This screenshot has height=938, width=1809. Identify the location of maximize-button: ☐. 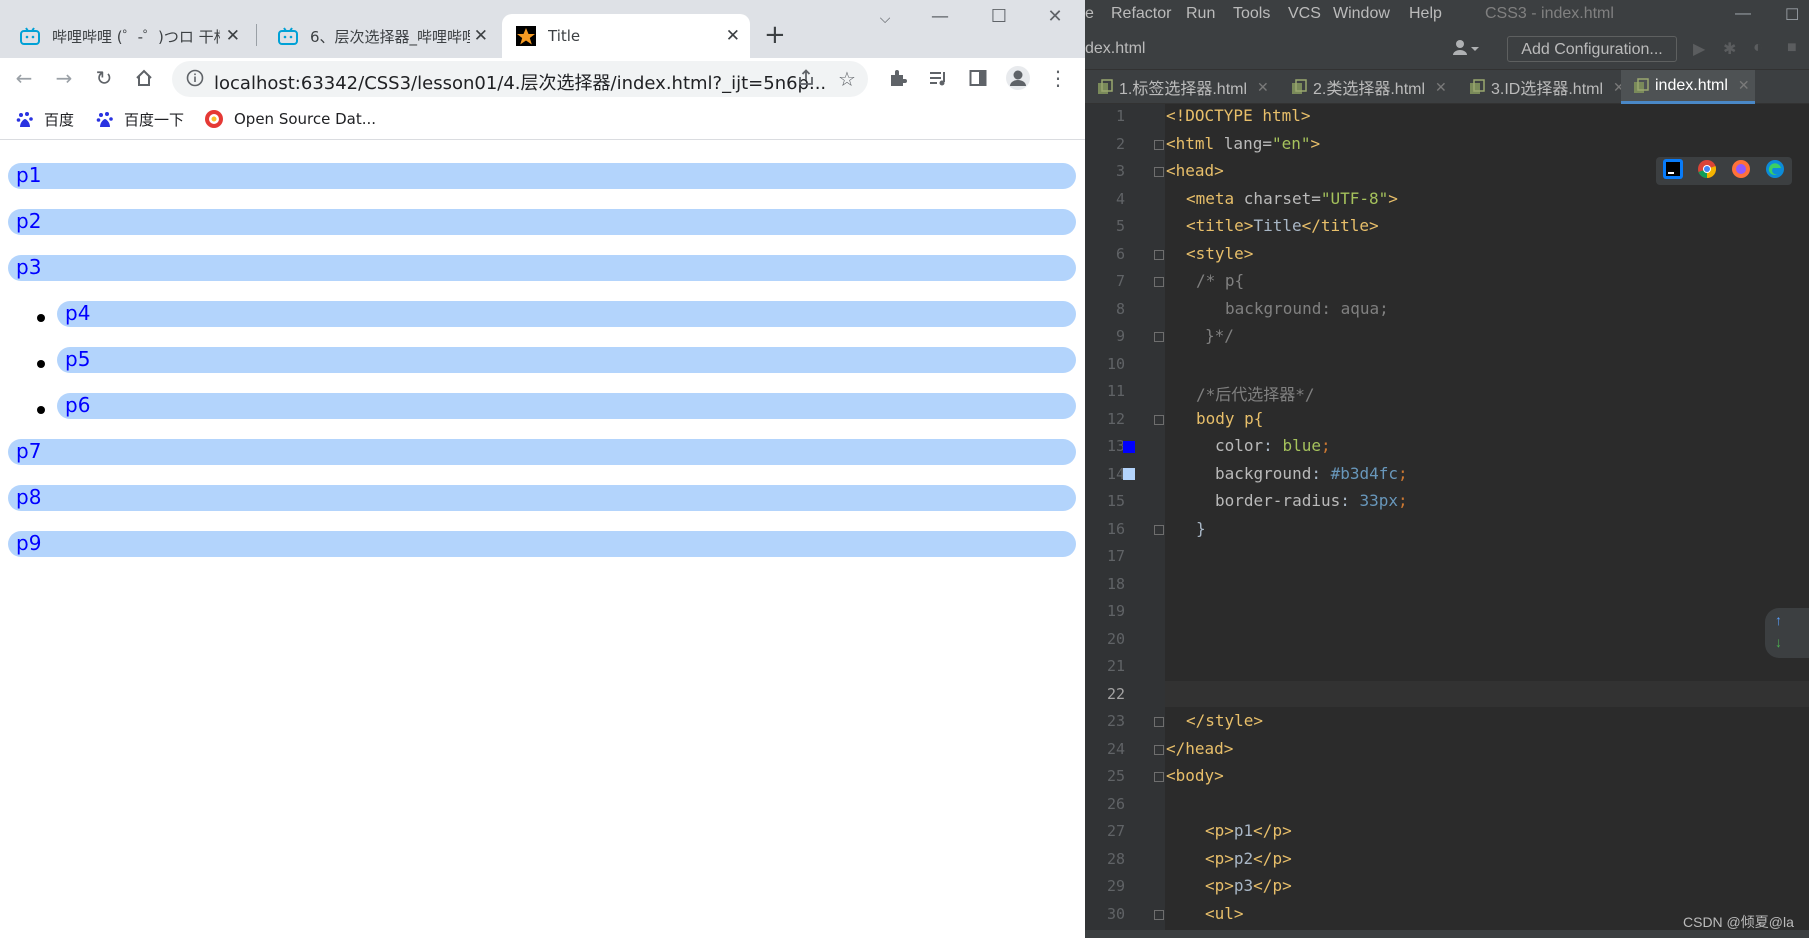
(999, 17).